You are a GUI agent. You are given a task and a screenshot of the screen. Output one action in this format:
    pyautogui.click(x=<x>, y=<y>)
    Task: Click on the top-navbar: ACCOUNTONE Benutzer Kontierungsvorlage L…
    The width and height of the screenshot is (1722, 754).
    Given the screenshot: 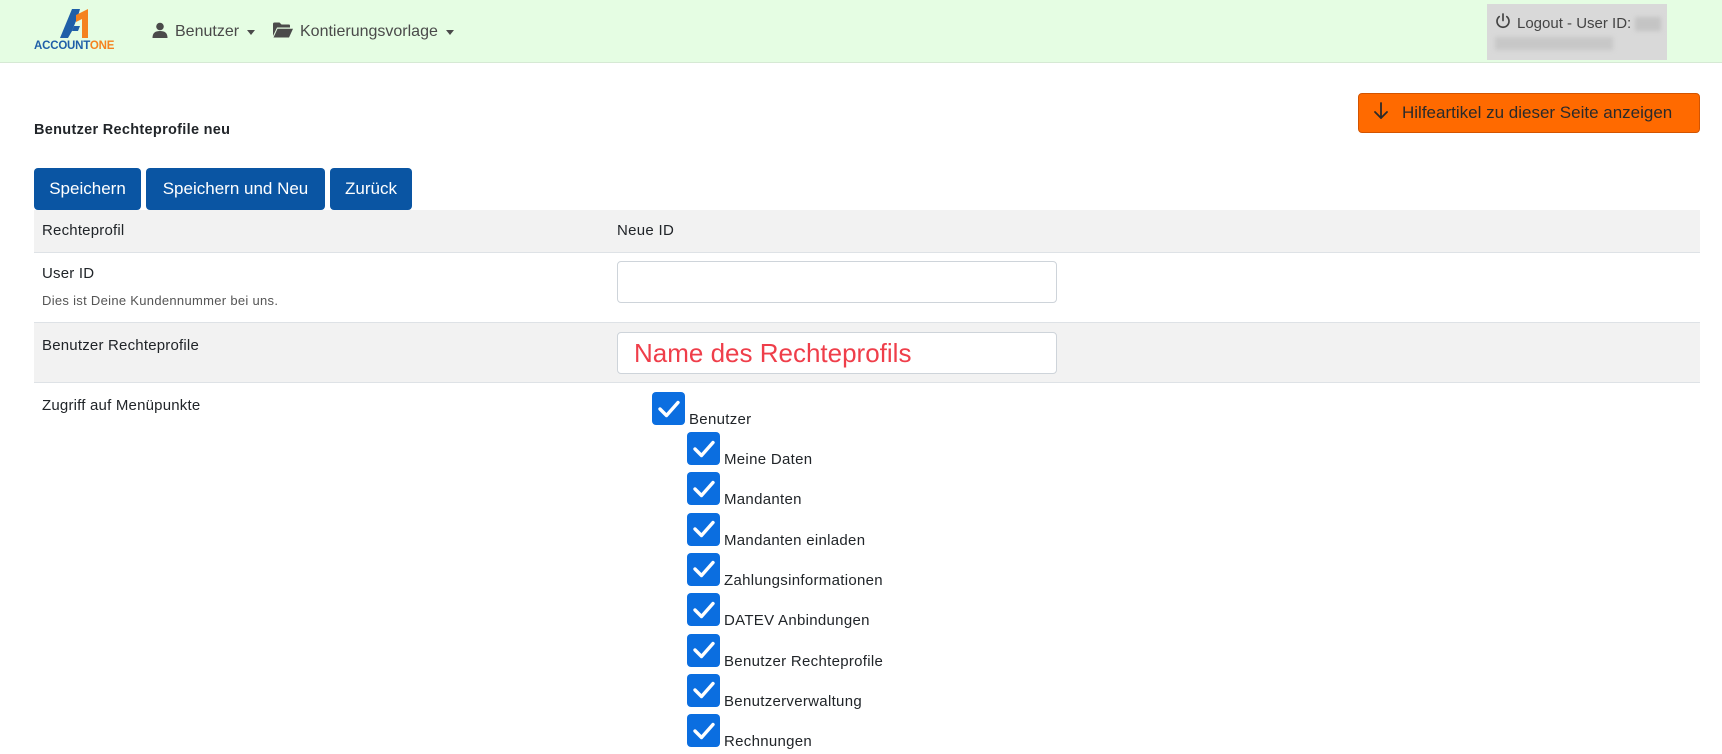 What is the action you would take?
    pyautogui.click(x=861, y=31)
    